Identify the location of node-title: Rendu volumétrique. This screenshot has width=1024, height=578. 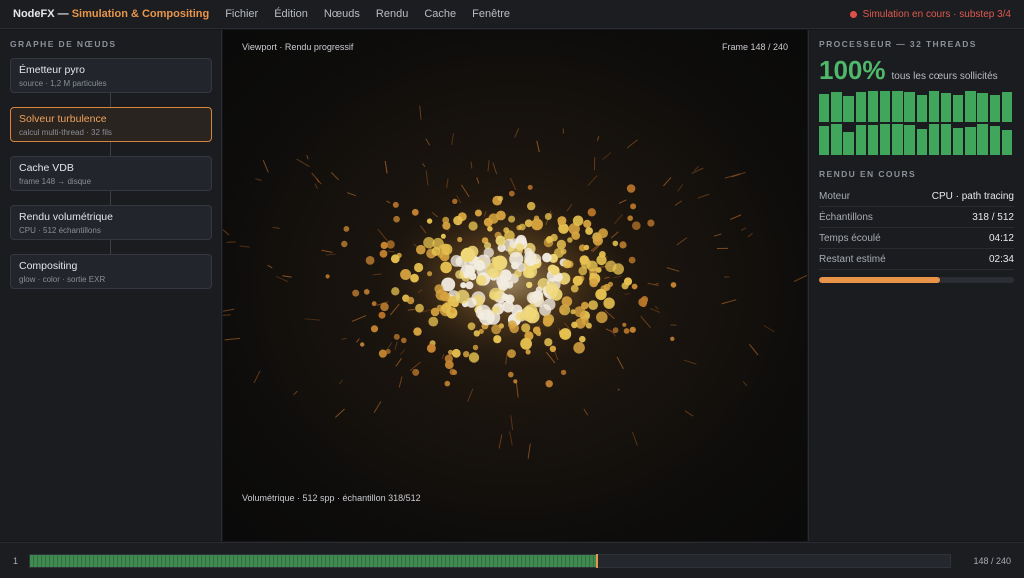
(66, 217).